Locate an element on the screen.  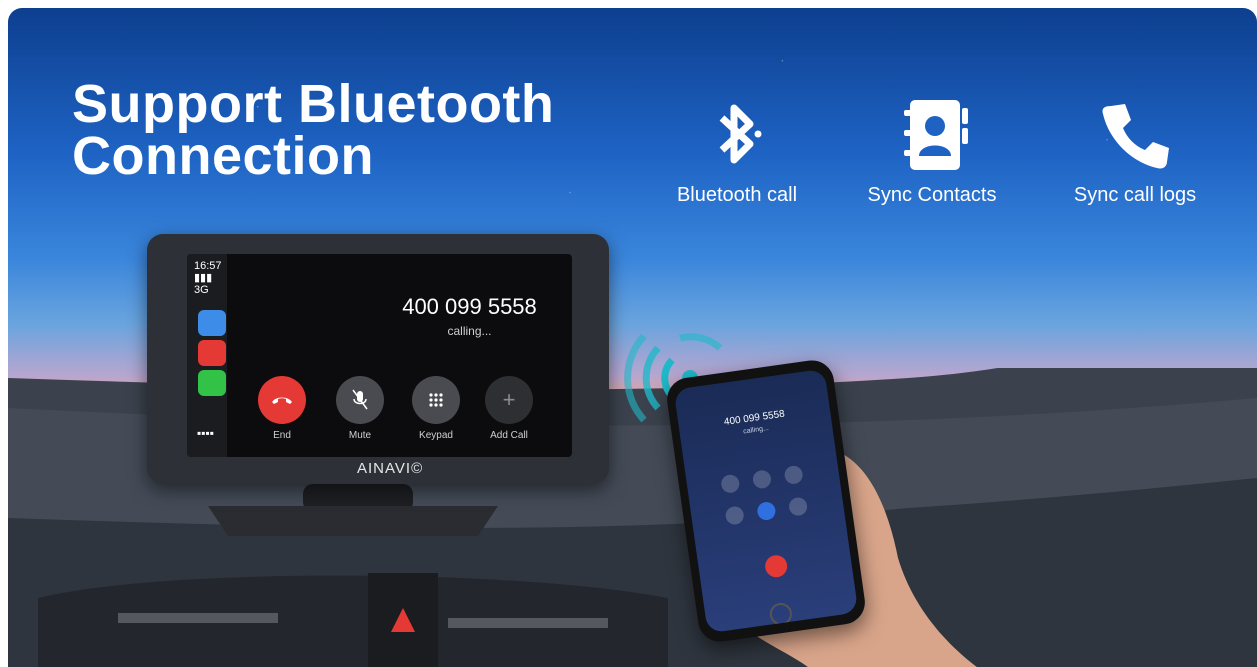
bluetooth-icon is located at coordinates (740, 134).